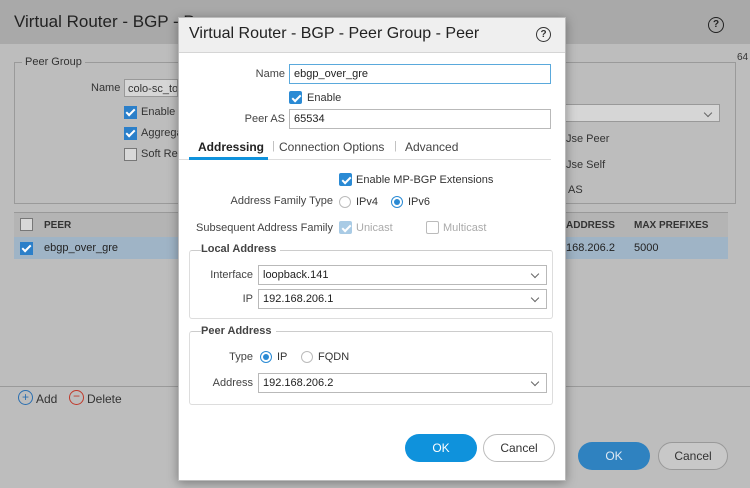 This screenshot has width=750, height=488. Describe the element at coordinates (53, 62) in the screenshot. I see `peer-group-legend: Peer Group` at that location.